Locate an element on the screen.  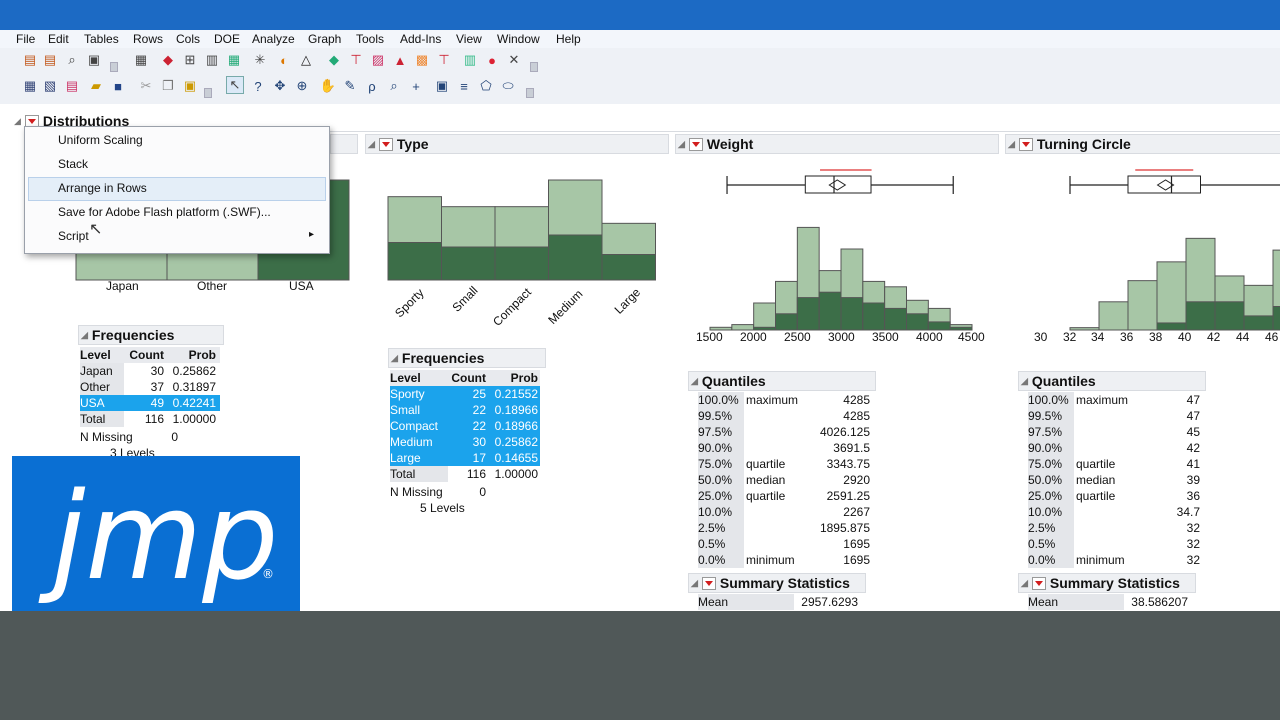
crosshair-icon: ⊕ is located at coordinates (302, 86).